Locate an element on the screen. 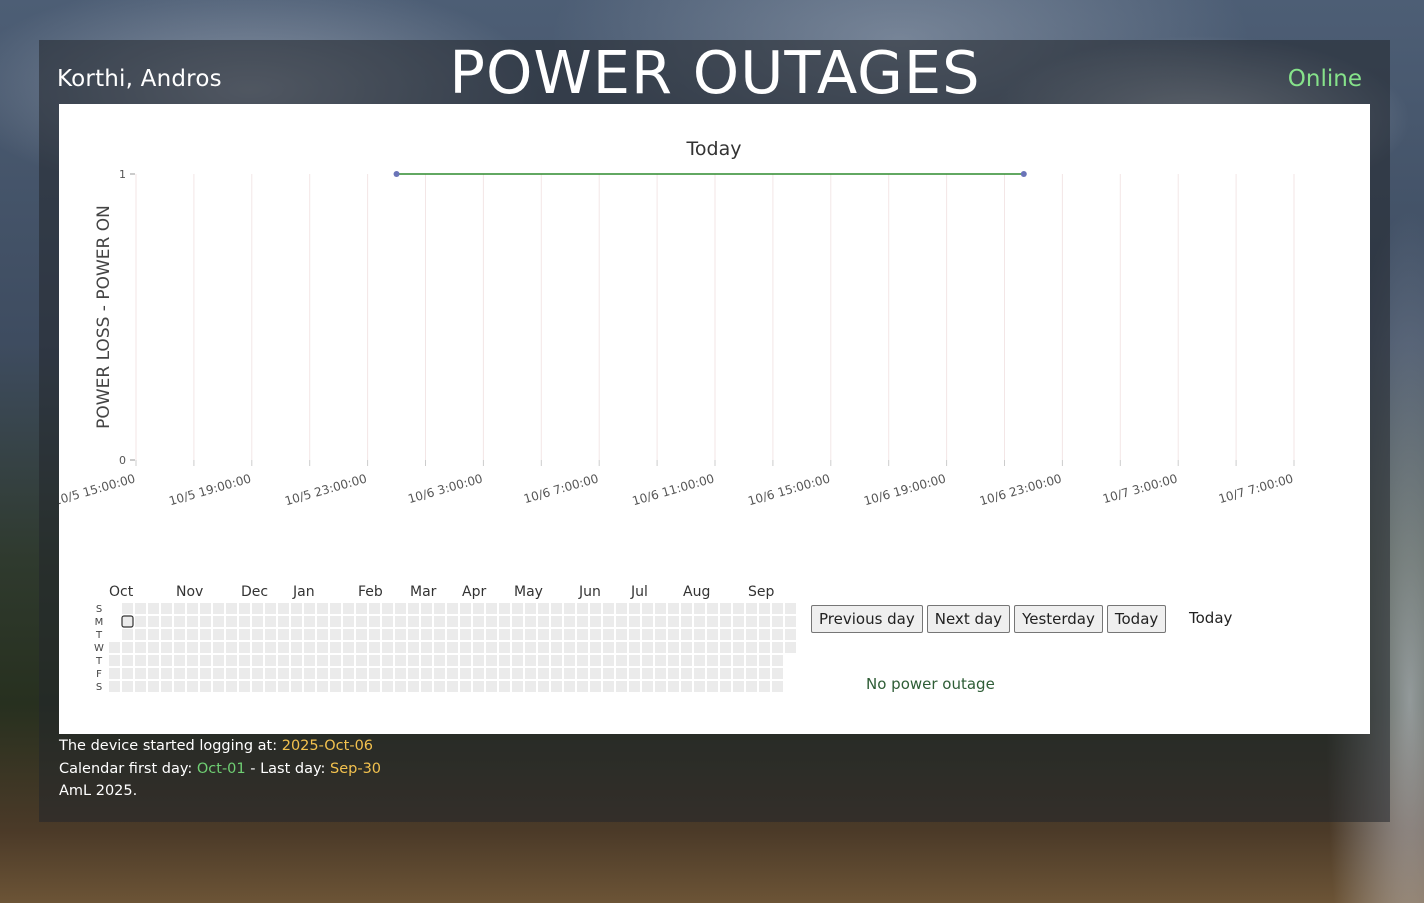 The image size is (1424, 903). y-axis-label: POWER LOSS - POWER ON is located at coordinates (104, 317).